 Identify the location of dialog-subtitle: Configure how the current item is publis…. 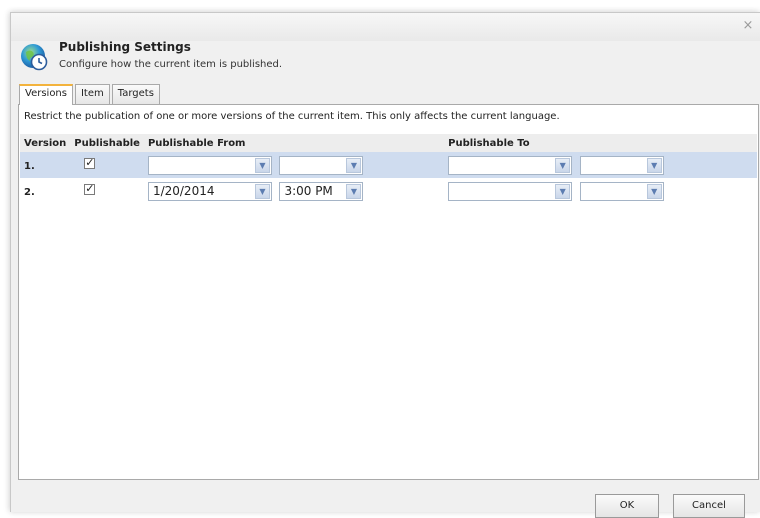
(171, 64).